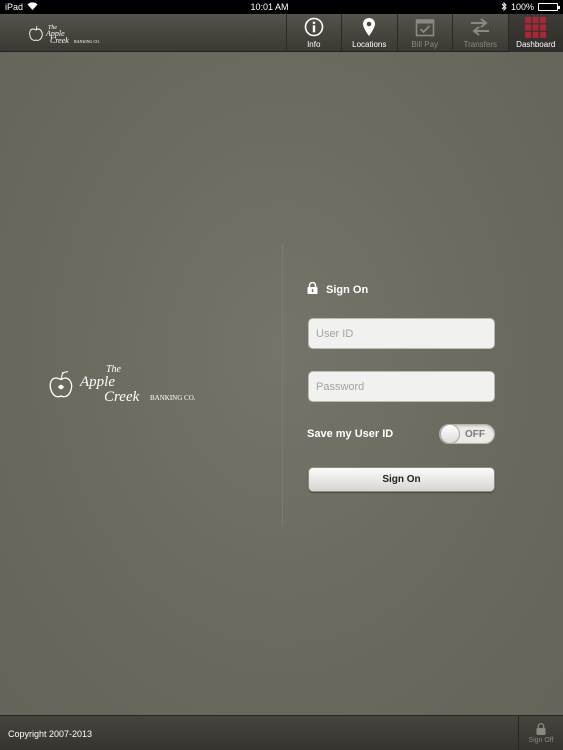 The width and height of the screenshot is (563, 750). I want to click on sign-off-label: Sign Off, so click(541, 740).